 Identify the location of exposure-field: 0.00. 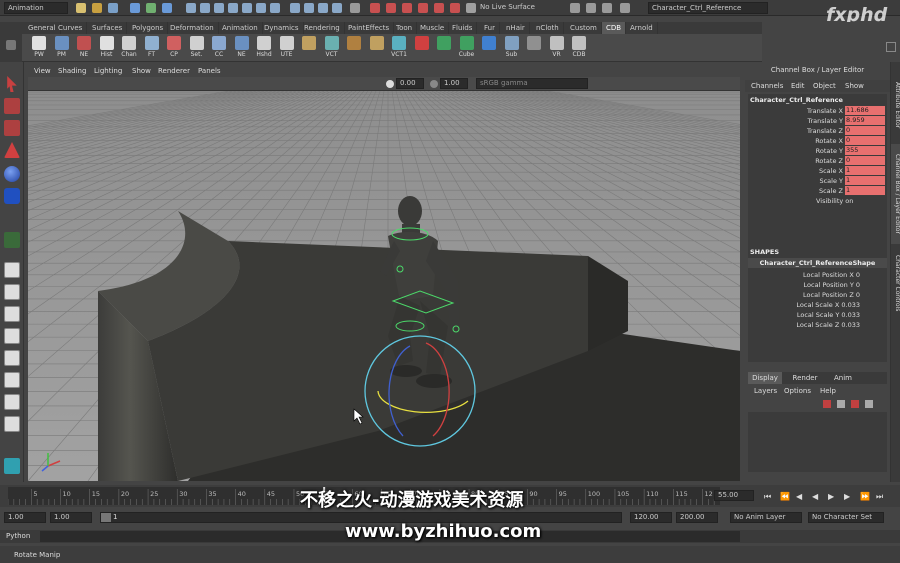
(410, 83).